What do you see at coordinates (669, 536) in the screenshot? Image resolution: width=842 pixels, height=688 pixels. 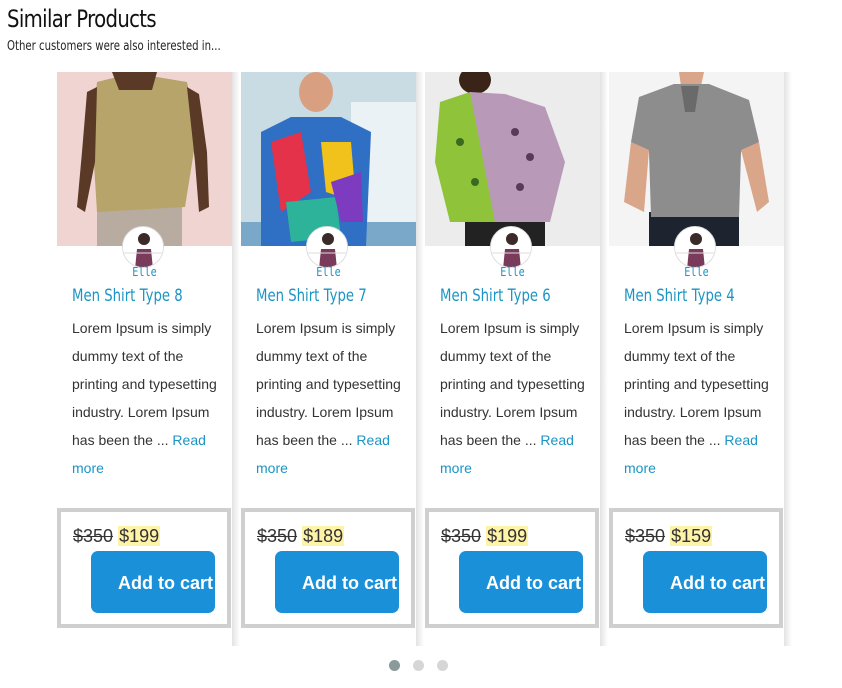 I see `price-row: $350 $159` at bounding box center [669, 536].